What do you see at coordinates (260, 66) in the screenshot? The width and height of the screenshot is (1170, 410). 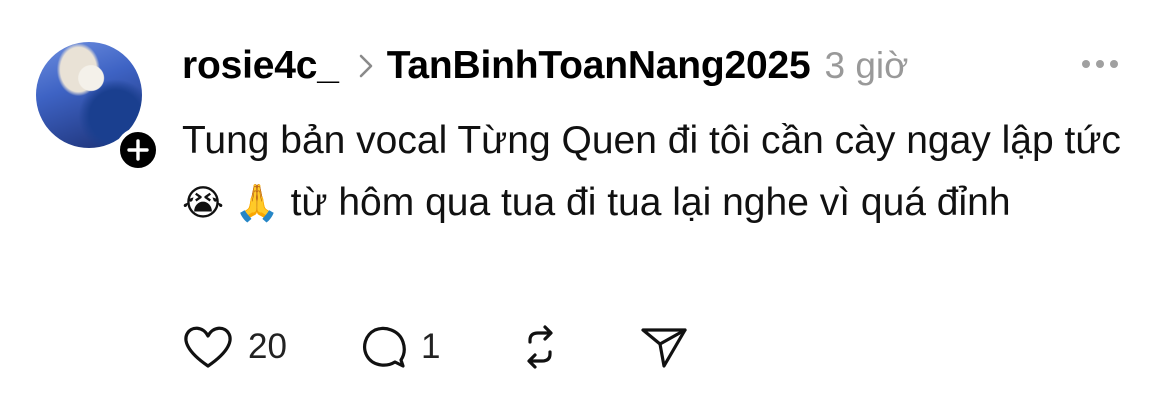 I see `username: rosie4c_` at bounding box center [260, 66].